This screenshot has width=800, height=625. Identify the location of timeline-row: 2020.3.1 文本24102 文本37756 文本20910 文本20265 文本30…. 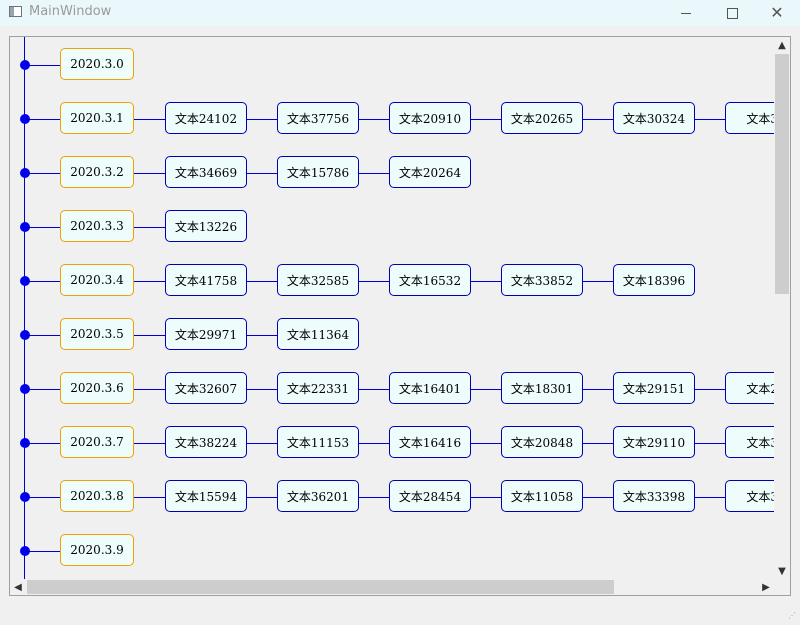
(392, 119).